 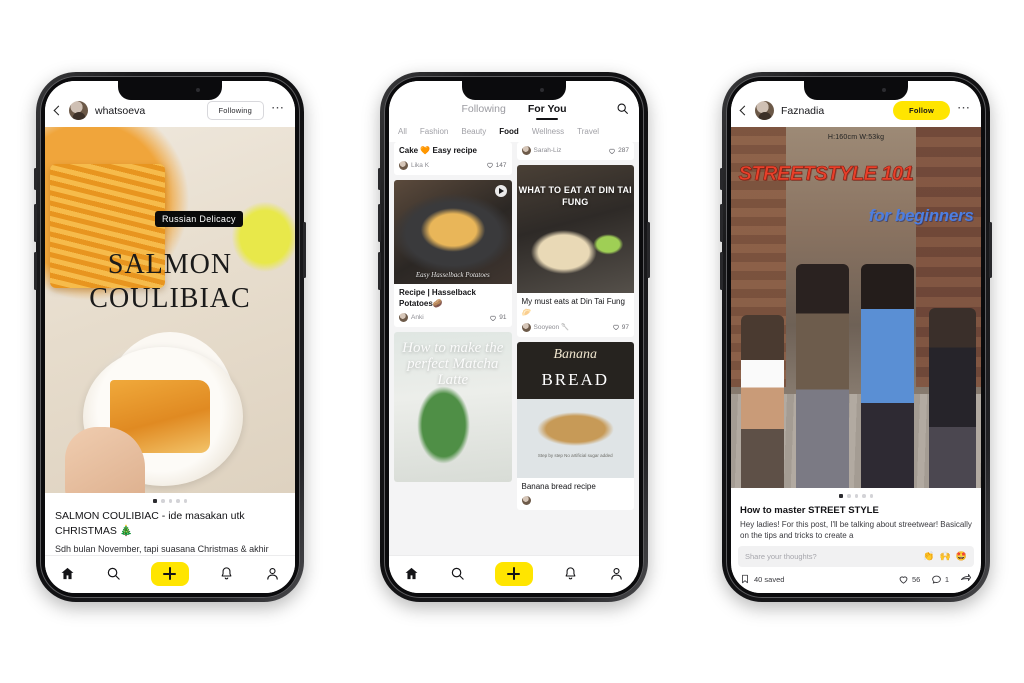 What do you see at coordinates (940, 579) in the screenshot?
I see `comment-button: 1` at bounding box center [940, 579].